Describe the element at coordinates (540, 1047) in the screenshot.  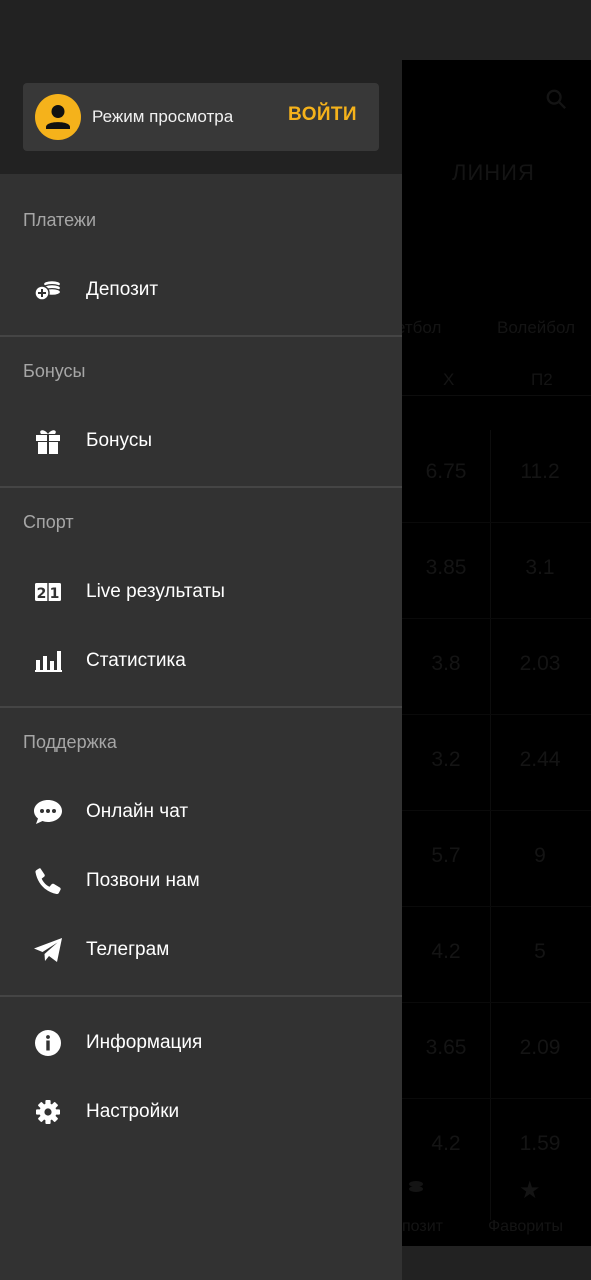
I see `odds-cell: 2.09` at that location.